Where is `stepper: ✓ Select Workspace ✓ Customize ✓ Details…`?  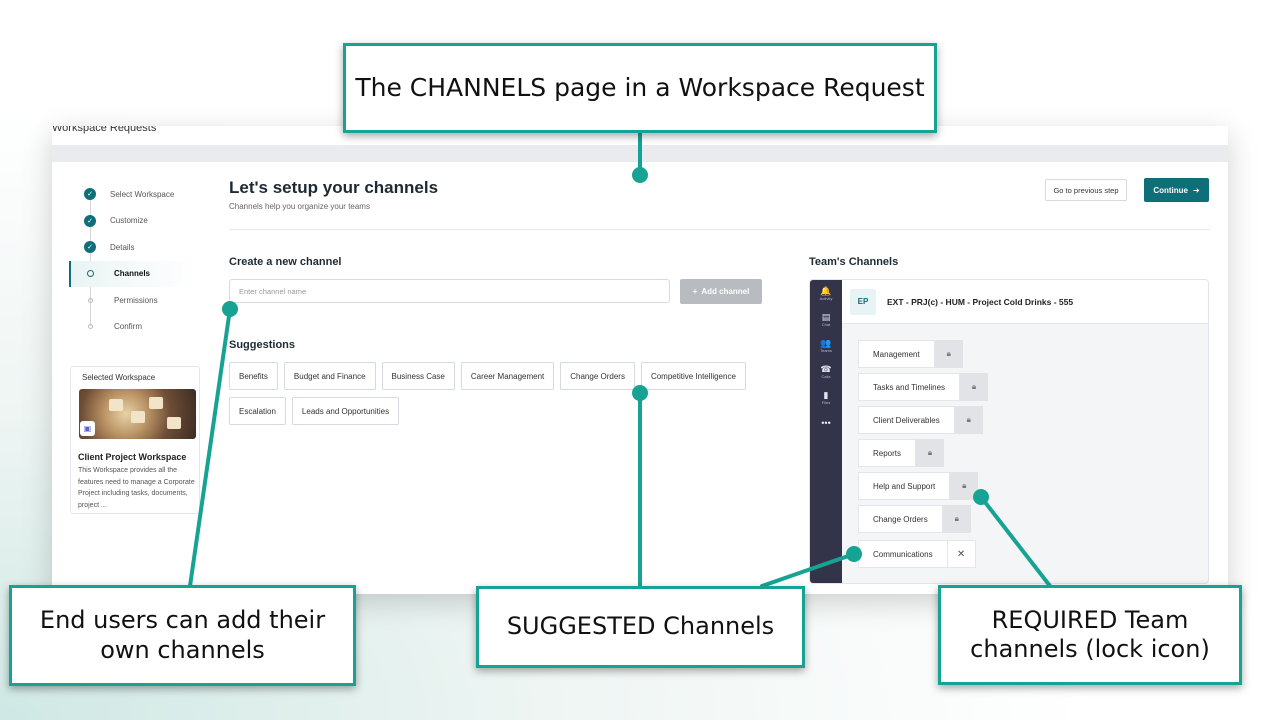
stepper: ✓ Select Workspace ✓ Customize ✓ Details… is located at coordinates (133, 260).